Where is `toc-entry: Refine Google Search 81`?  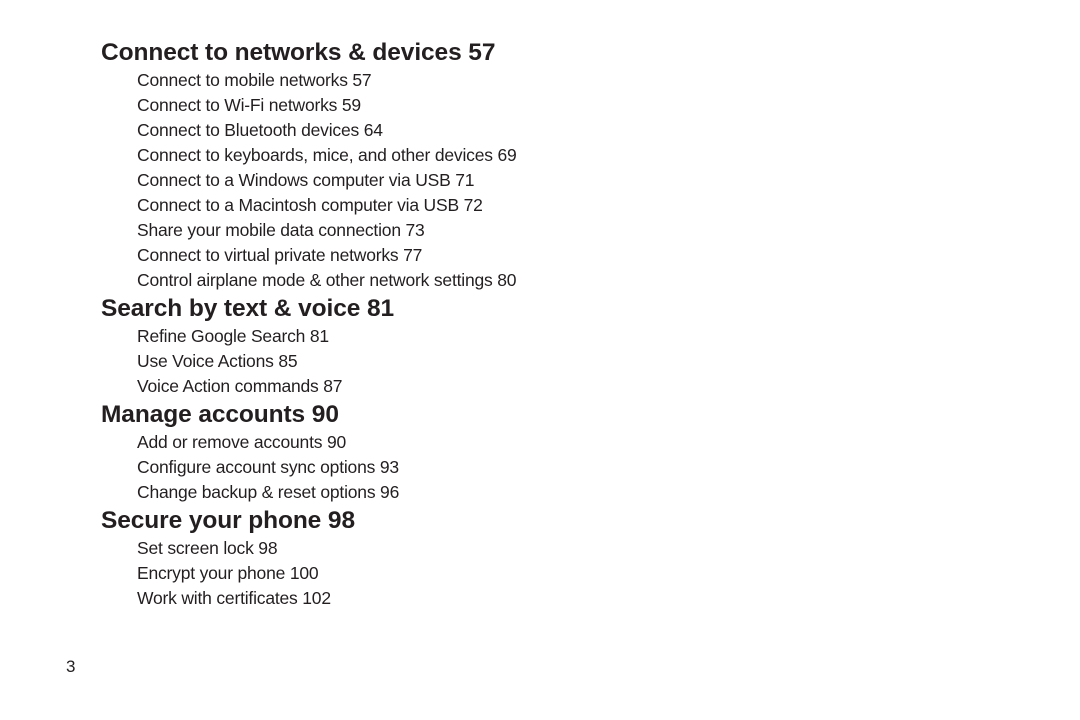
toc-entry: Refine Google Search 81 is located at coordinates (327, 336).